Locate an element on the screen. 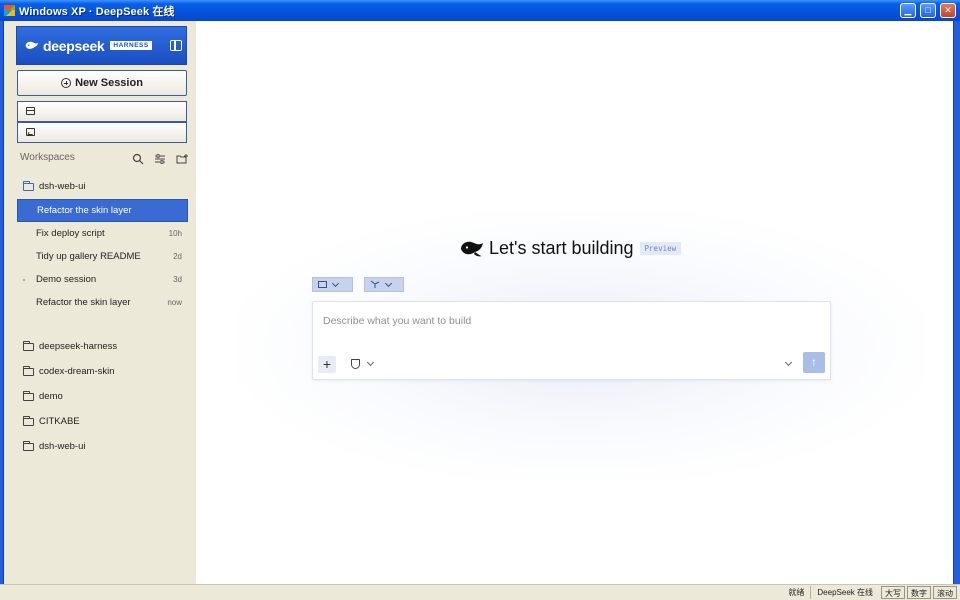  search-icon is located at coordinates (138, 158).